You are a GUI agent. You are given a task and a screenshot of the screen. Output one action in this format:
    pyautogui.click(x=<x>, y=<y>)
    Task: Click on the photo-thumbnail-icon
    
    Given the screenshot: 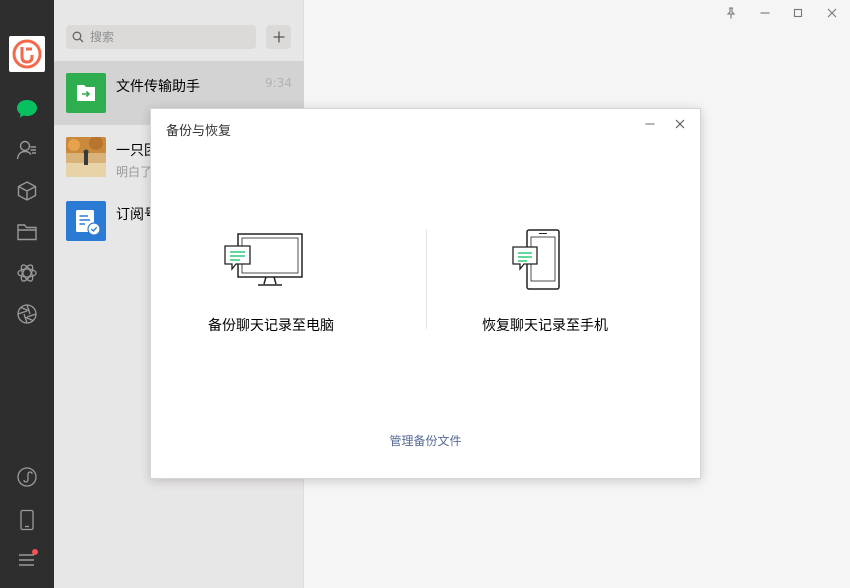 What is the action you would take?
    pyautogui.click(x=86, y=157)
    